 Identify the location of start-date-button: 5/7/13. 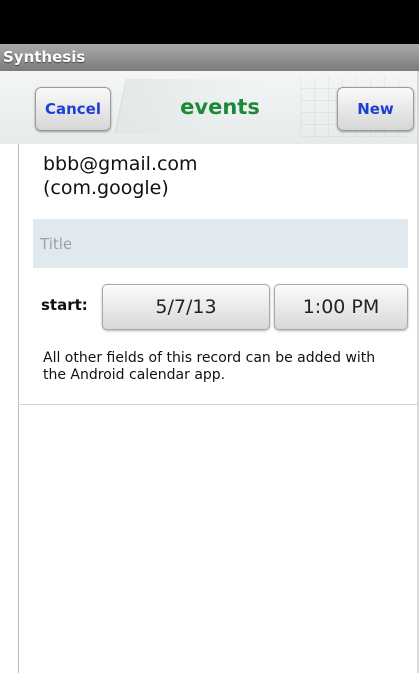
(186, 307).